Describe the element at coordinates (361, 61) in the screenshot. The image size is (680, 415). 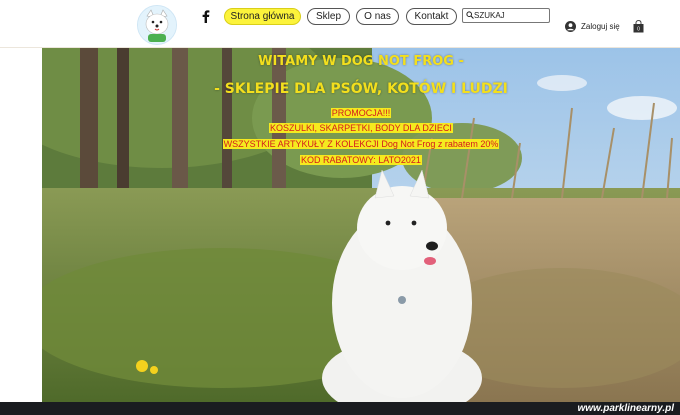
I see `hero-headline-1: WITAMY W DOG NOT FROG -` at that location.